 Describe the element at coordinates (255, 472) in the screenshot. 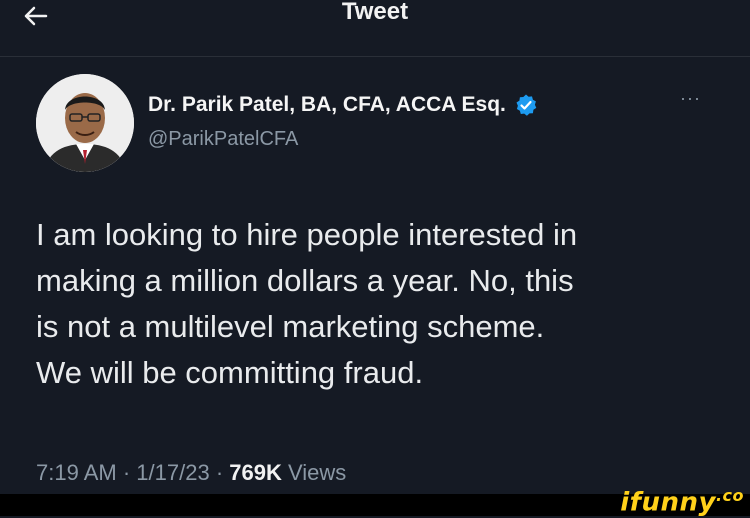

I see `views-count: 769K` at that location.